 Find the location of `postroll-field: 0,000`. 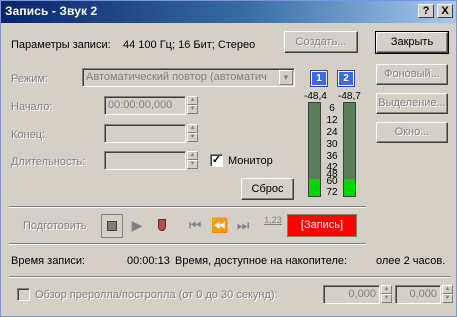

postroll-field: 0,000 is located at coordinates (418, 294).